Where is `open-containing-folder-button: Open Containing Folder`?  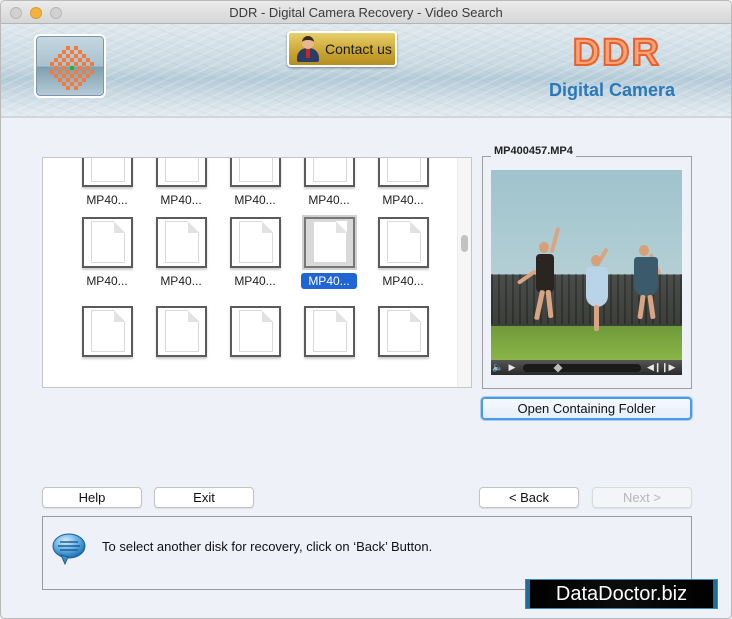
open-containing-folder-button: Open Containing Folder is located at coordinates (586, 408).